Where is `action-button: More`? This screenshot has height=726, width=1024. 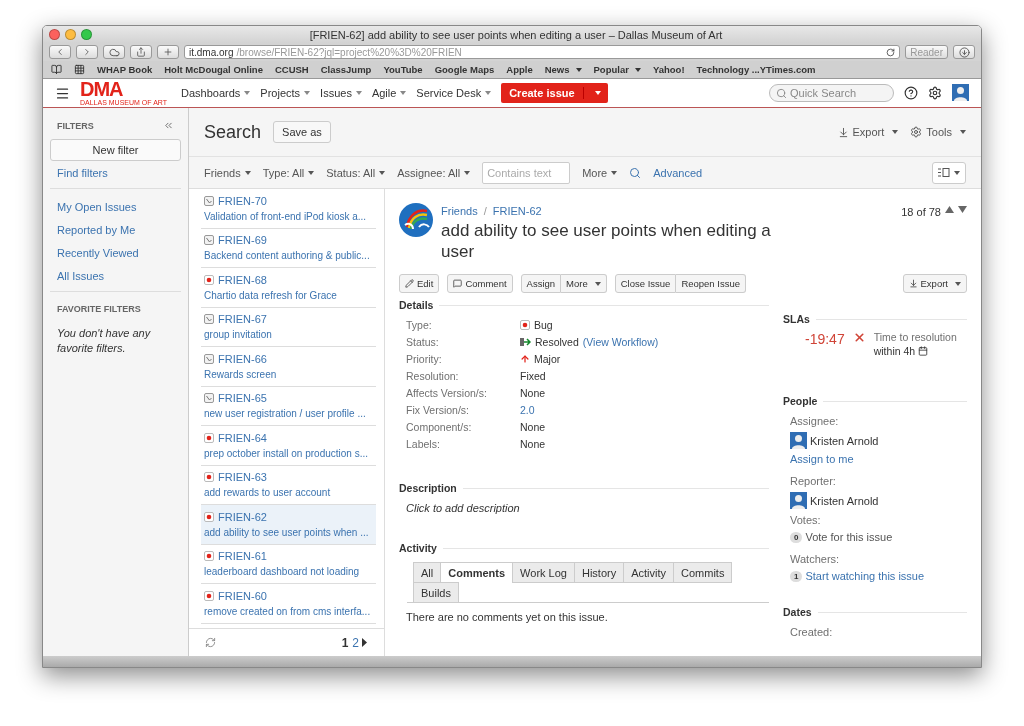 action-button: More is located at coordinates (584, 283).